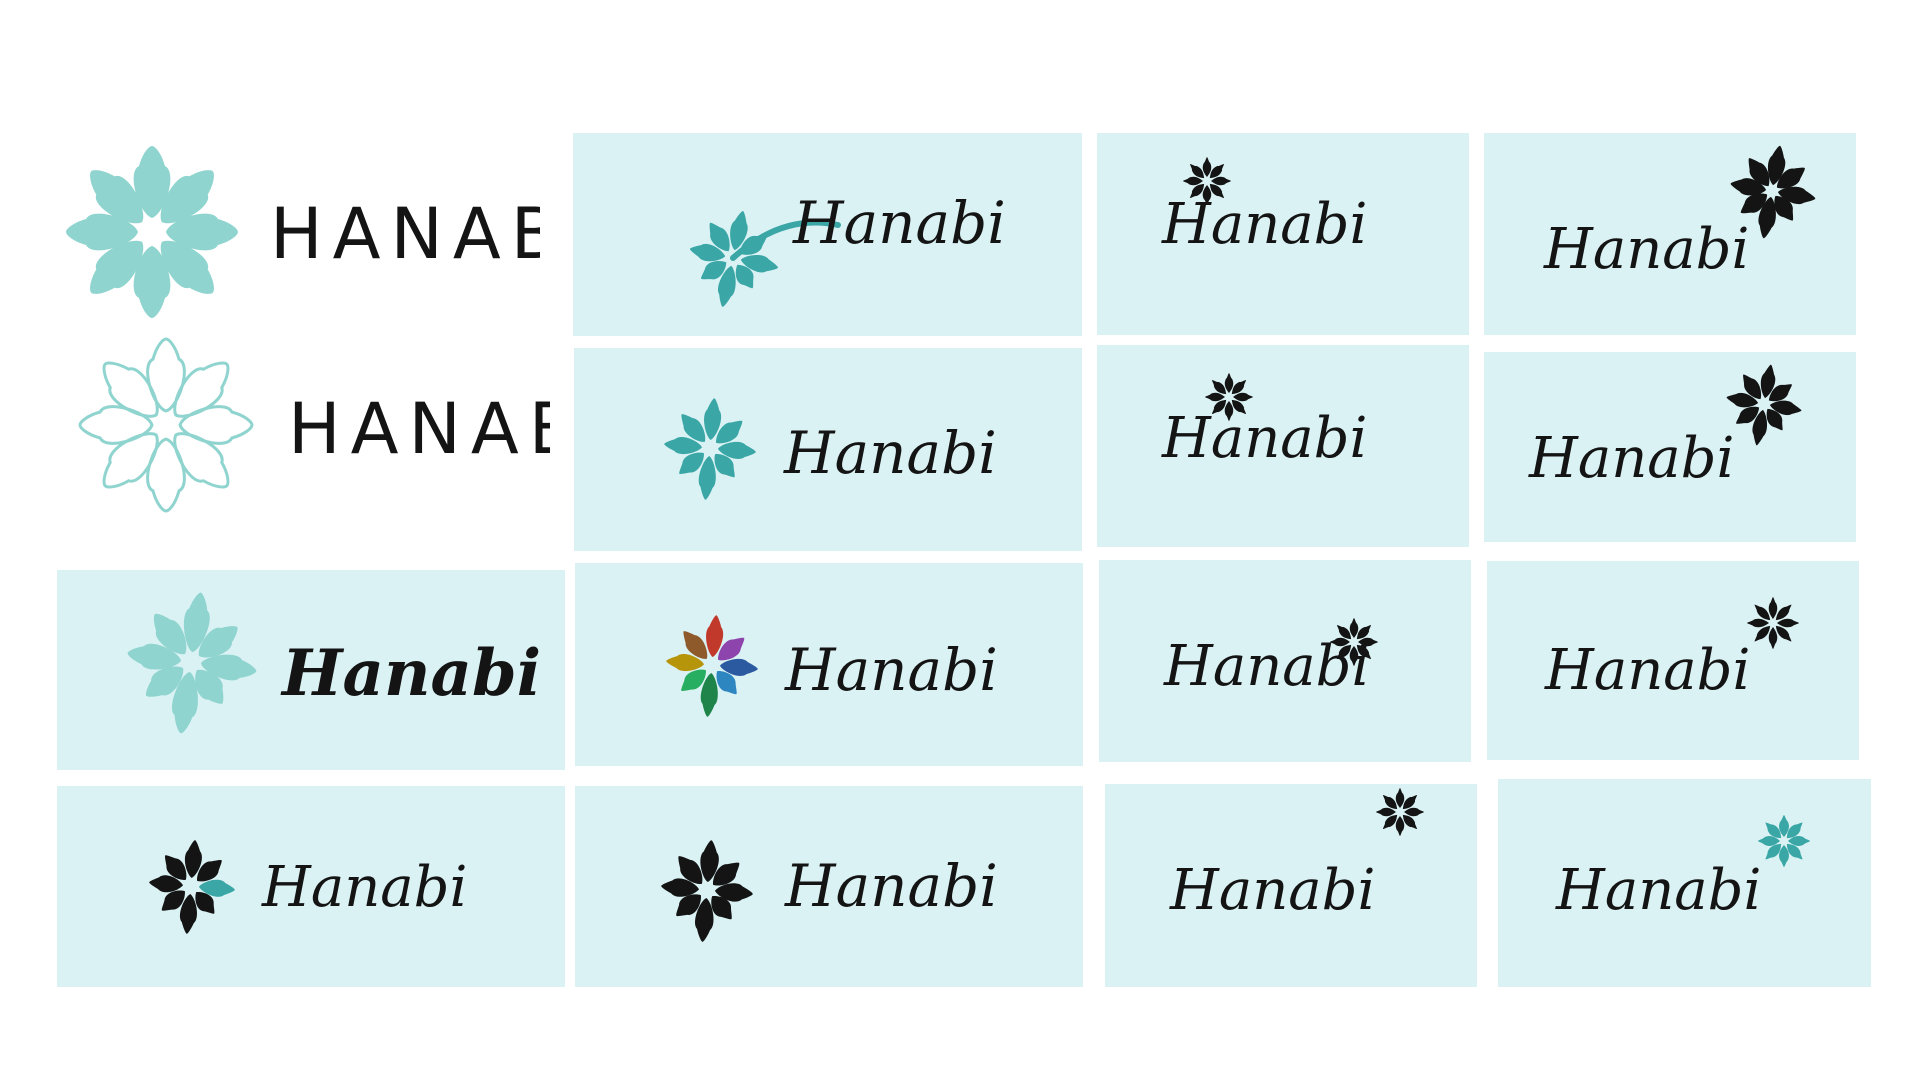  Describe the element at coordinates (1784, 841) in the screenshot. I see `small-teal-burst-icon` at that location.